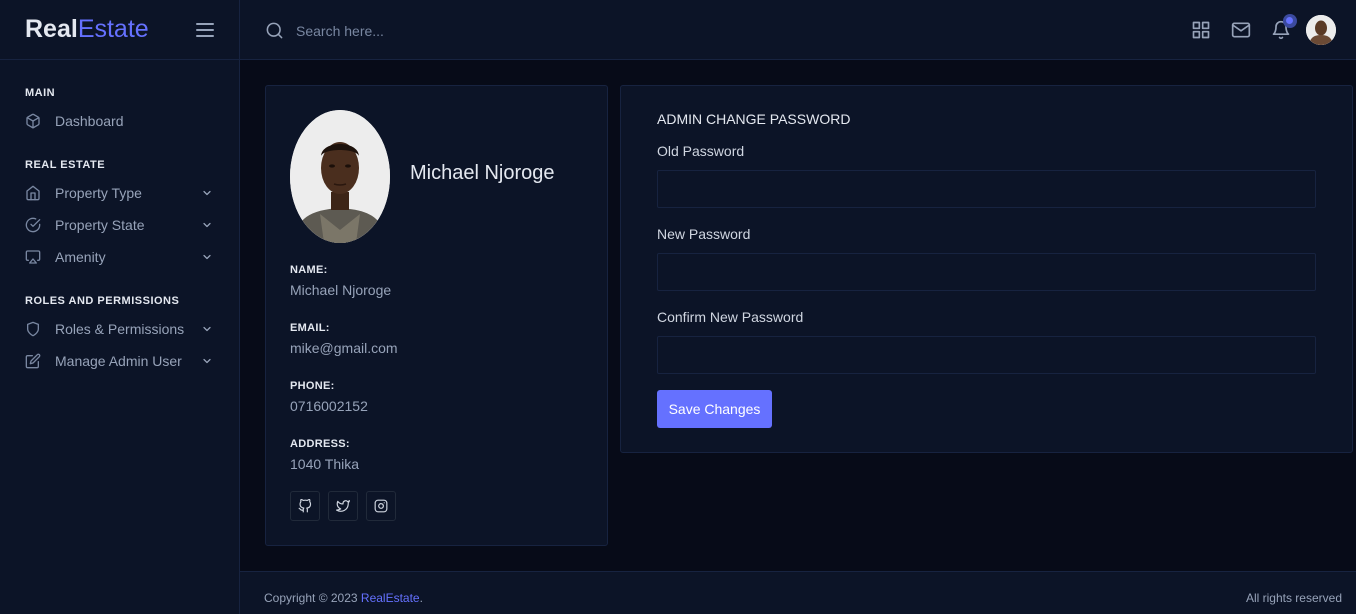  Describe the element at coordinates (754, 119) in the screenshot. I see `card-title: ADMIN CHANGE PASSWORD` at that location.